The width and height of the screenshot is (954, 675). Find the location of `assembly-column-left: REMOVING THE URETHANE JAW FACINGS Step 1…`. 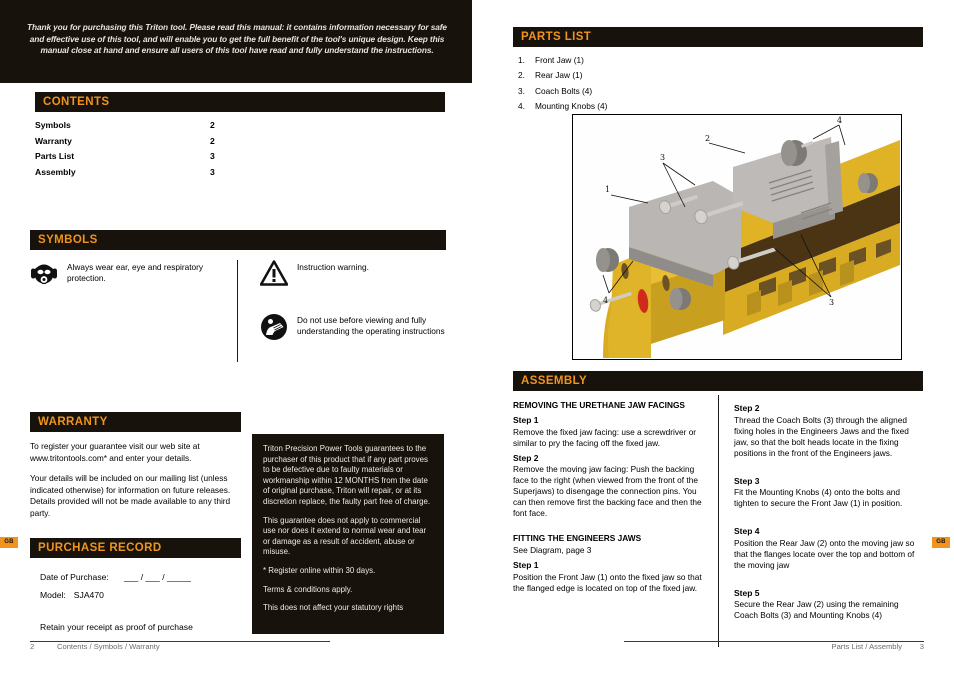

assembly-column-left: REMOVING THE URETHANE JAW FACINGS Step 1… is located at coordinates (615, 511).